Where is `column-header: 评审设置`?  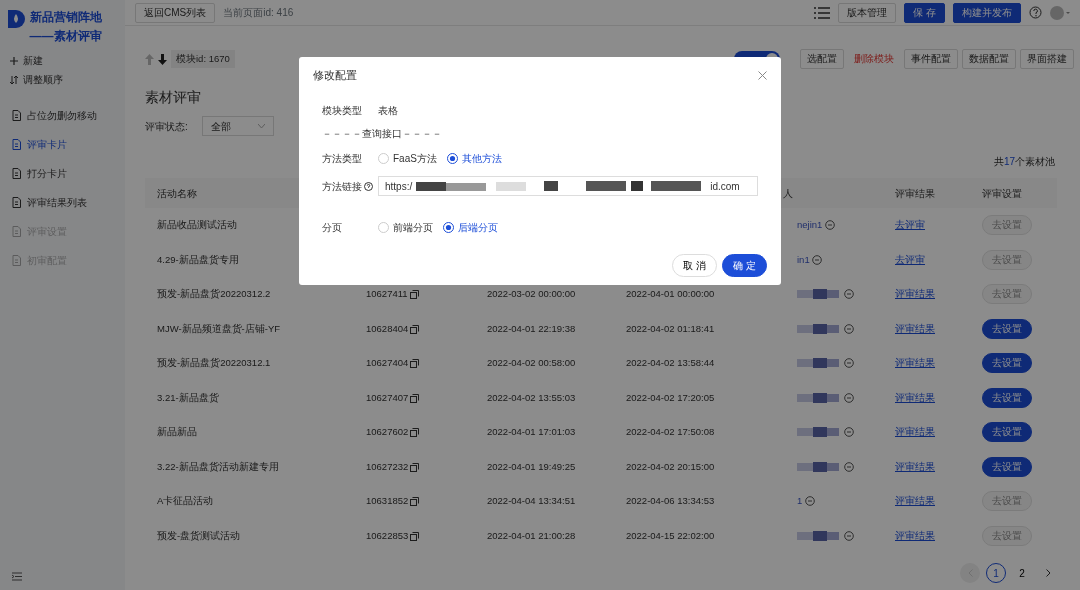 column-header: 评审设置 is located at coordinates (1002, 193).